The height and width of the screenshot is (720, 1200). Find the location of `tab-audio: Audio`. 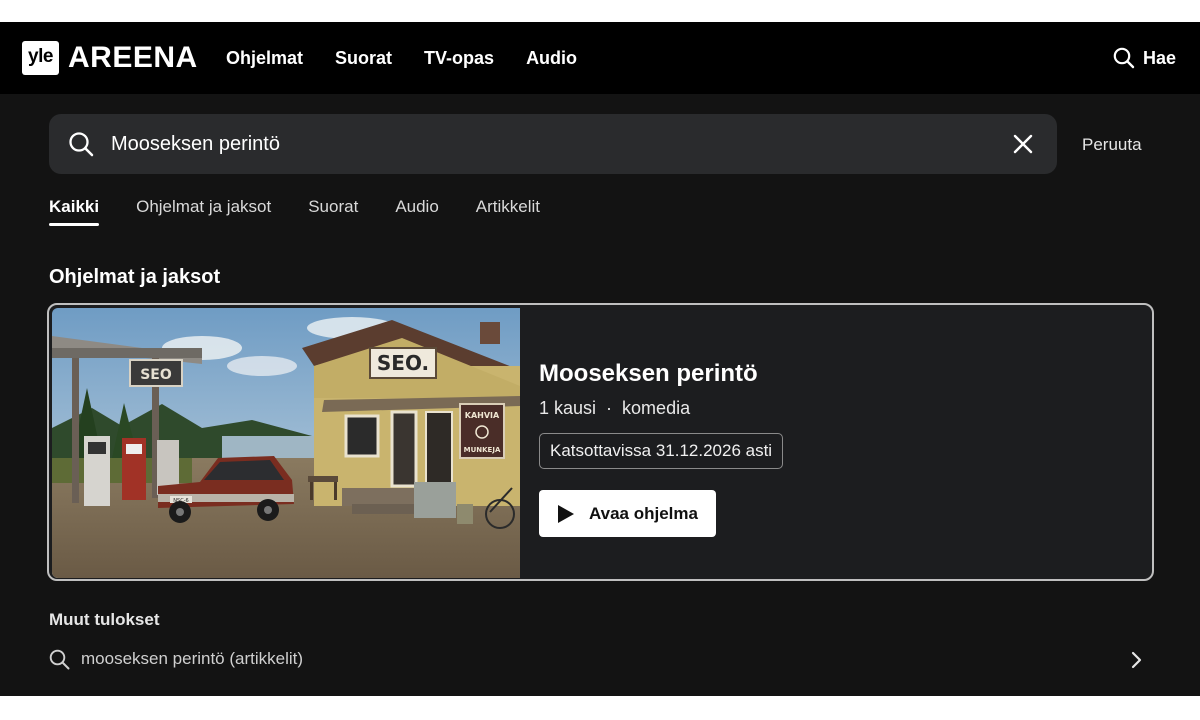

tab-audio: Audio is located at coordinates (416, 207).